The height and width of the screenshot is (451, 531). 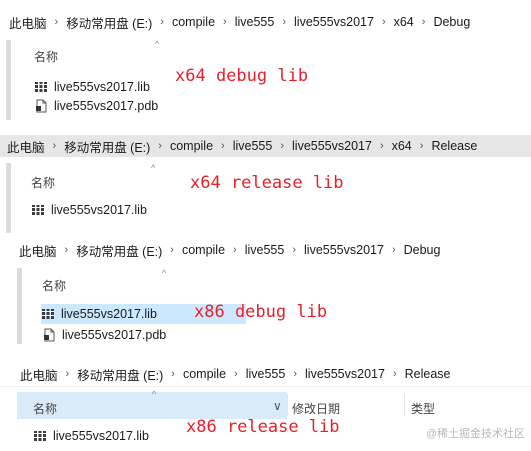 What do you see at coordinates (267, 183) in the screenshot?
I see `annotation-label: x64 release lib` at bounding box center [267, 183].